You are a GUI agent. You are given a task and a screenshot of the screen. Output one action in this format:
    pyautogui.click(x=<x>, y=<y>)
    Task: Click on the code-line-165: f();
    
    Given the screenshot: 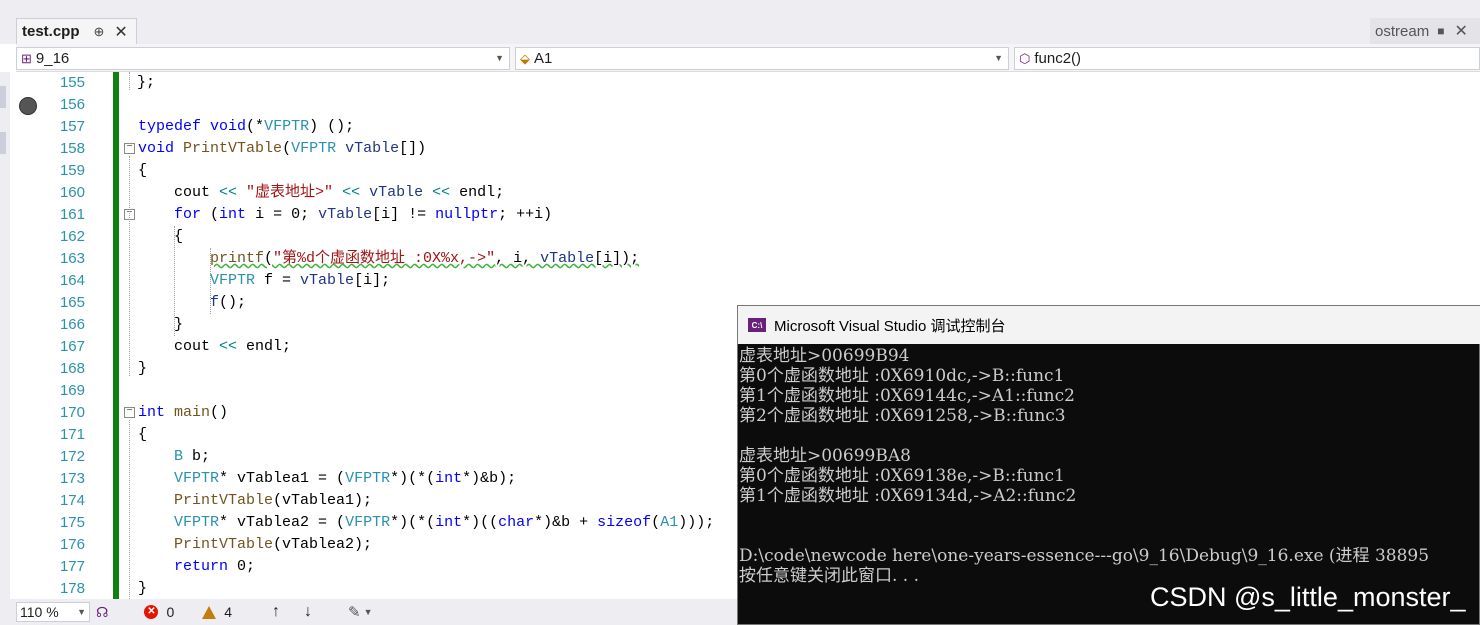 What is the action you would take?
    pyautogui.click(x=228, y=302)
    